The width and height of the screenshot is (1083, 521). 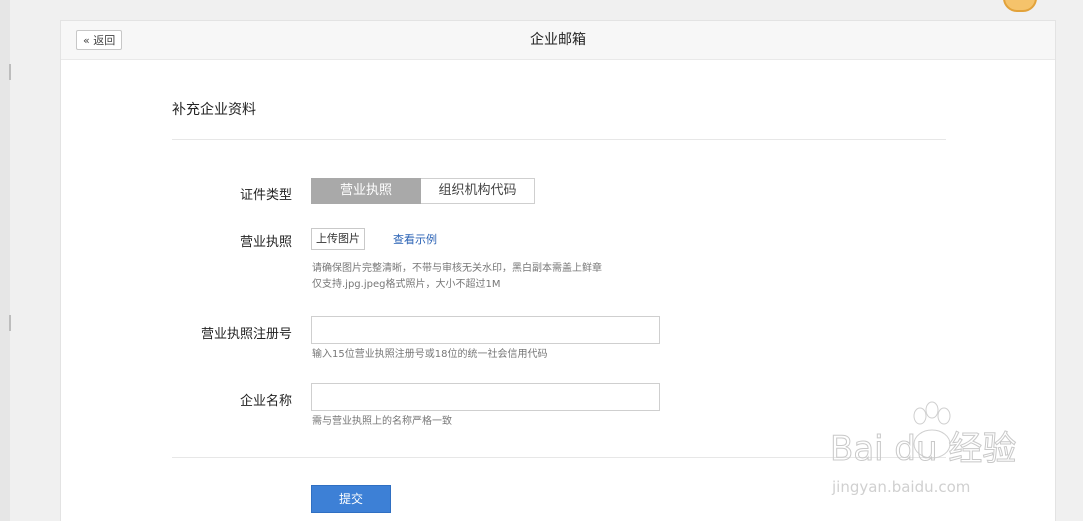 I want to click on panel-header: « 返回 企业邮箱, so click(x=558, y=40).